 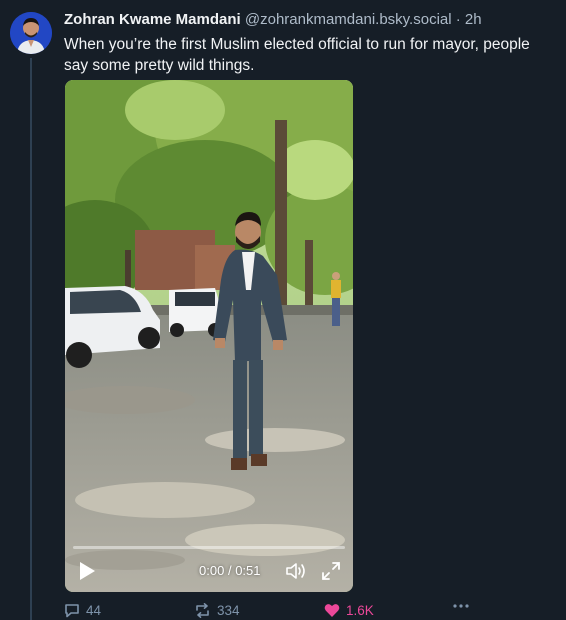 I want to click on person-avatar-icon, so click(x=31, y=33).